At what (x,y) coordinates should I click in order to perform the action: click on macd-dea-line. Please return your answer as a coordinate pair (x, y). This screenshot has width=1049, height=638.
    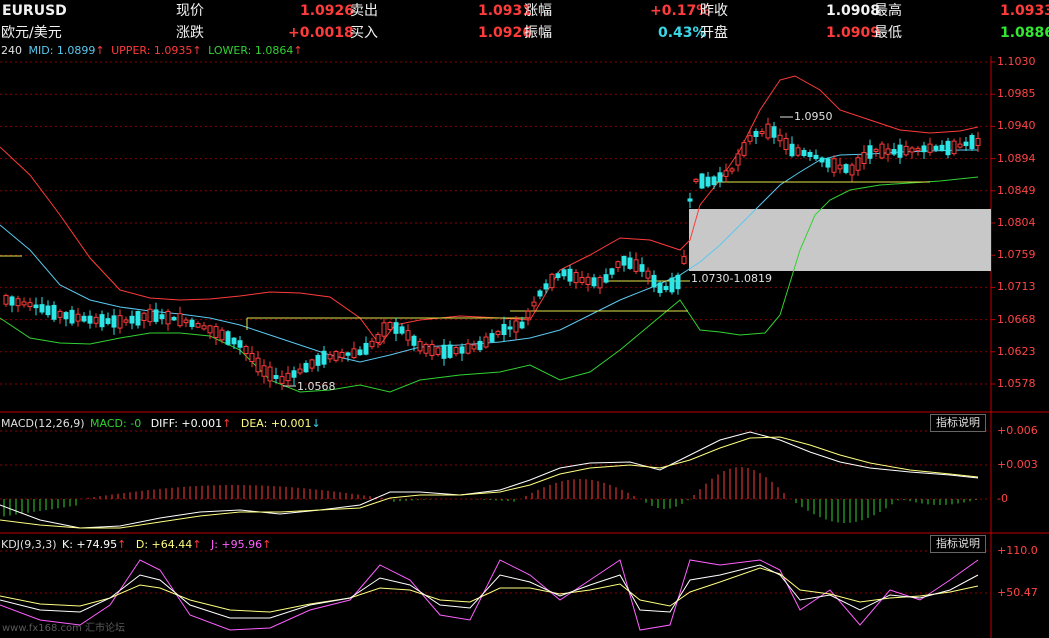
    Looking at the image, I should click on (489, 482).